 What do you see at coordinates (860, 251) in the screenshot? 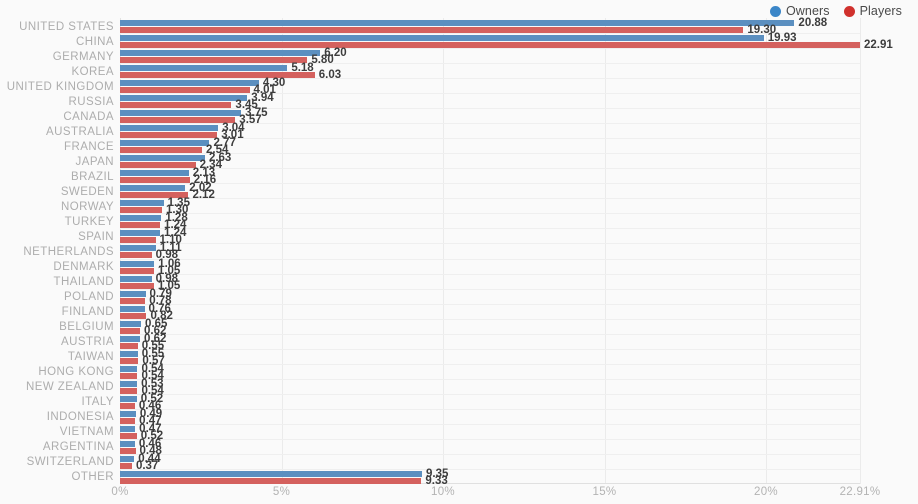
I see `vertical-gridline` at bounding box center [860, 251].